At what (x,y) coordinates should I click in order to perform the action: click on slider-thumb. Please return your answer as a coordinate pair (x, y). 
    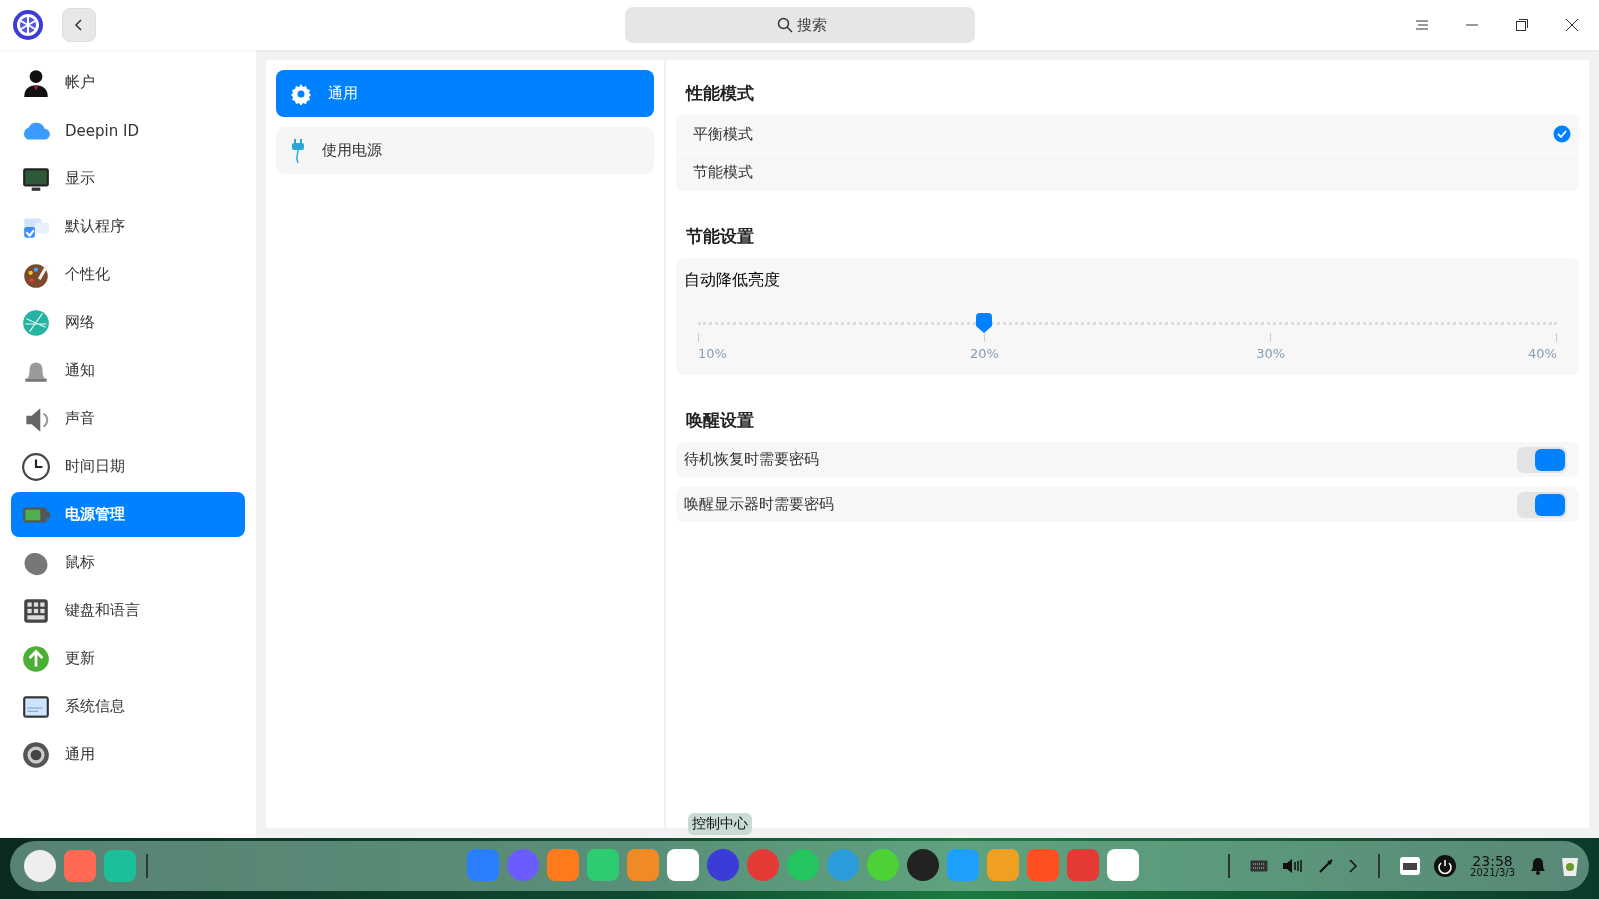
    Looking at the image, I should click on (984, 324).